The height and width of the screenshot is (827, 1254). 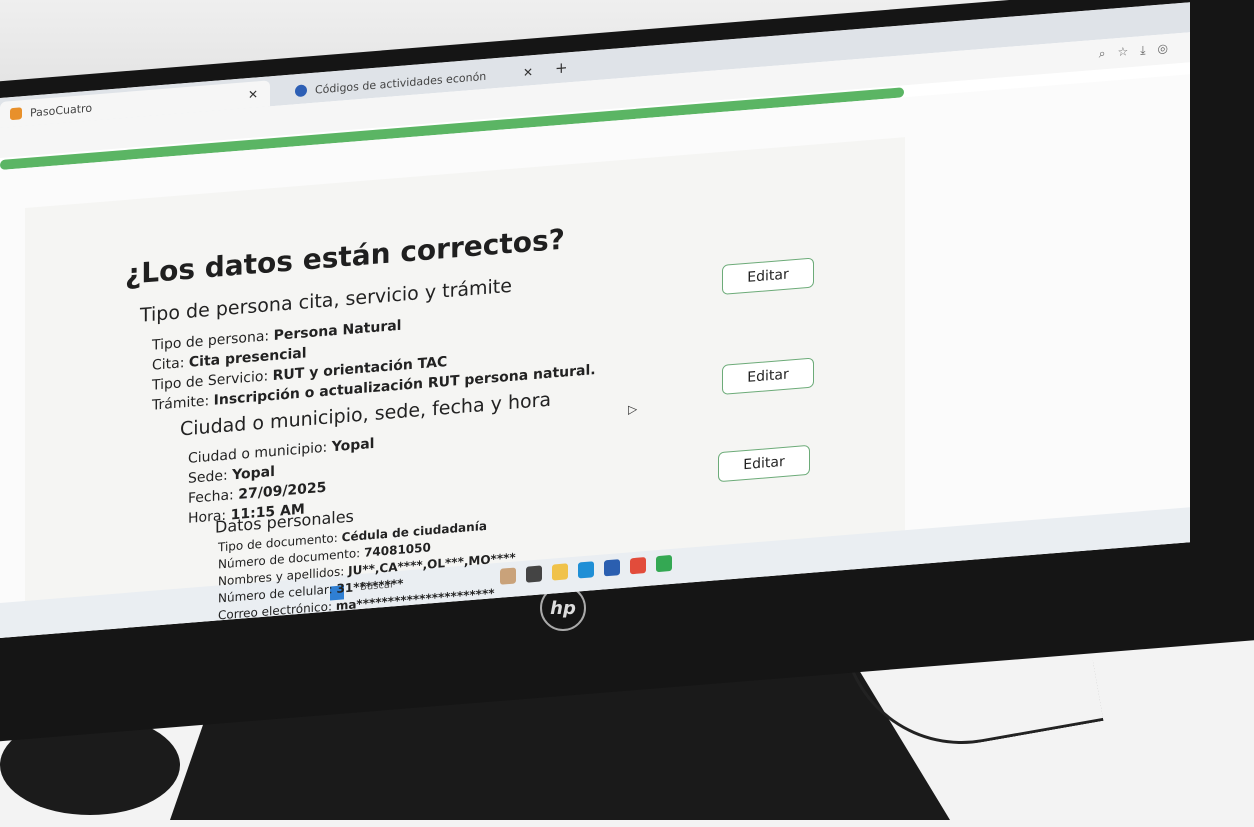 What do you see at coordinates (1108, 53) in the screenshot?
I see `search-icon: ⌕` at bounding box center [1108, 53].